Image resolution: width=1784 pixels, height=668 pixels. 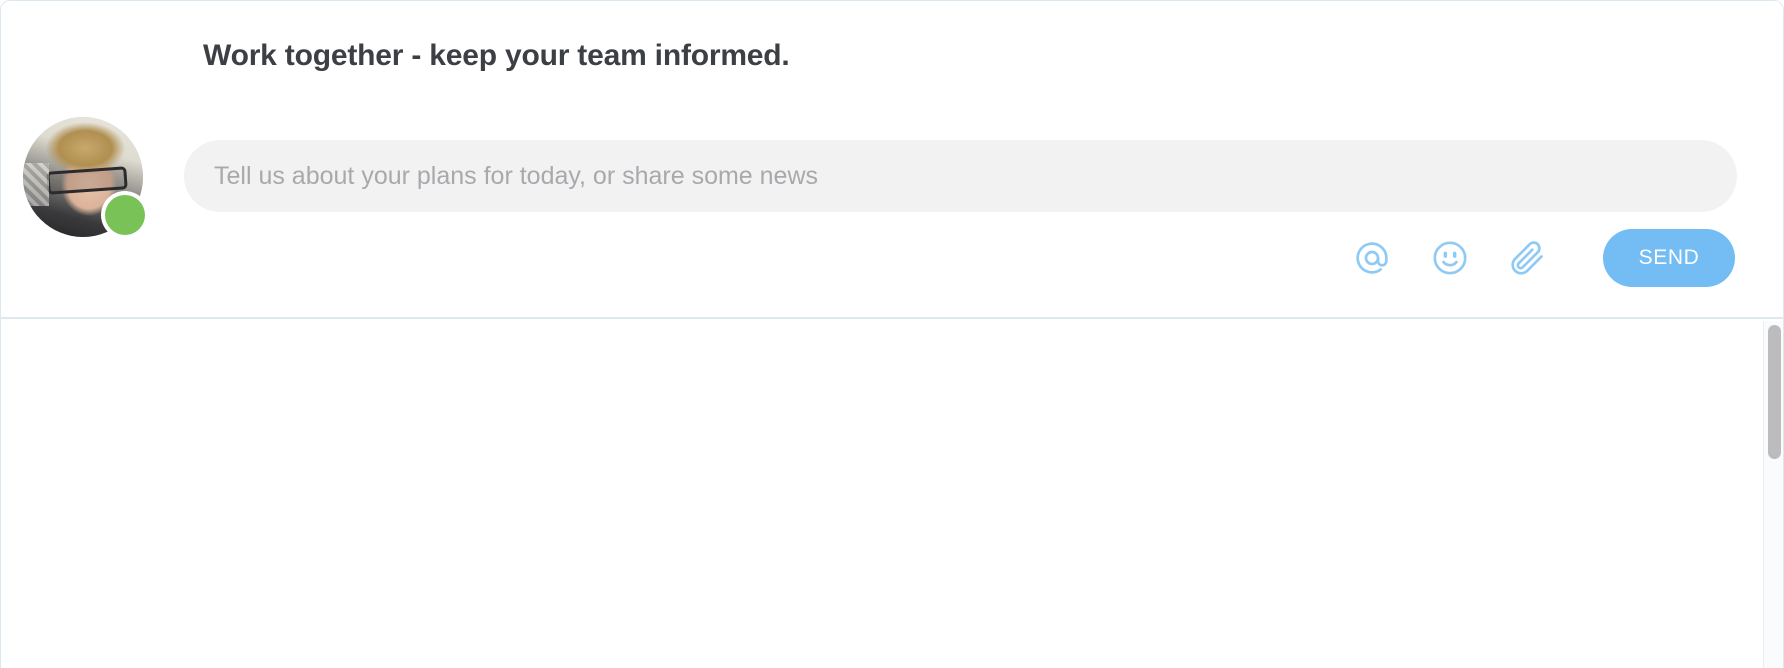 What do you see at coordinates (1774, 392) in the screenshot?
I see `feed-scrollbar-thumb` at bounding box center [1774, 392].